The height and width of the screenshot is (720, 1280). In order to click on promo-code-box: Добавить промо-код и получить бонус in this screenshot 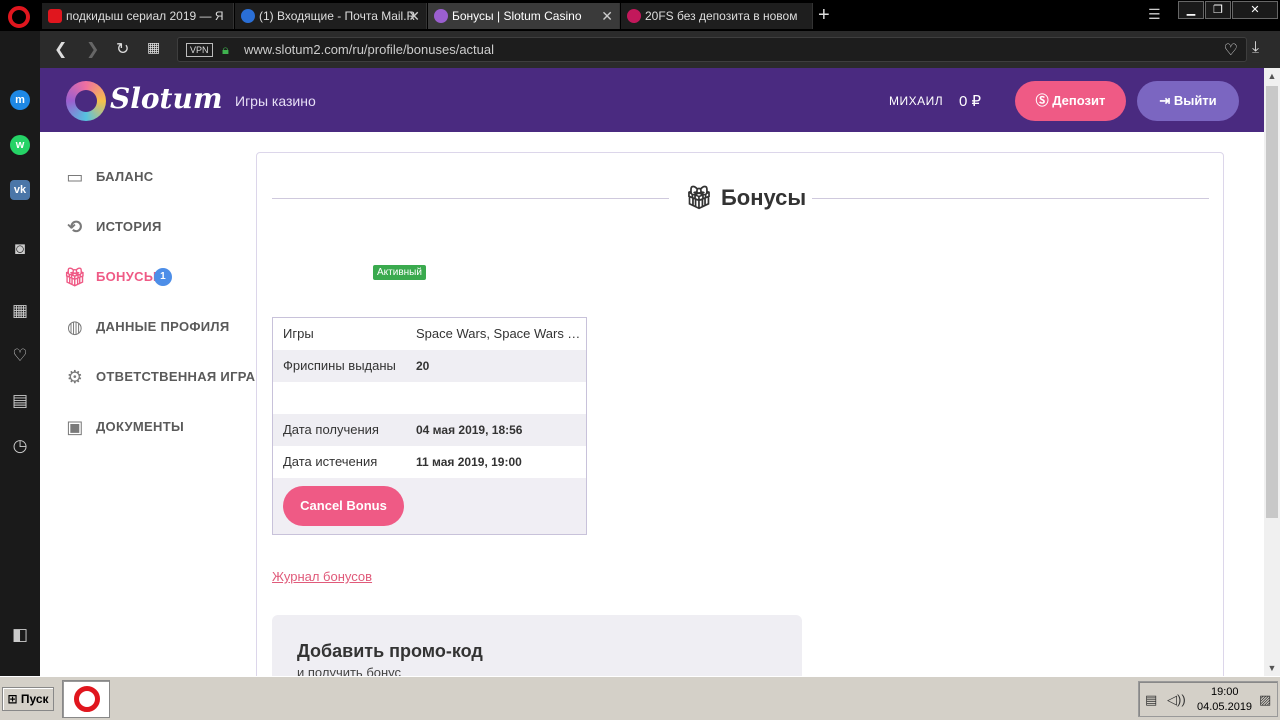, I will do `click(537, 645)`.